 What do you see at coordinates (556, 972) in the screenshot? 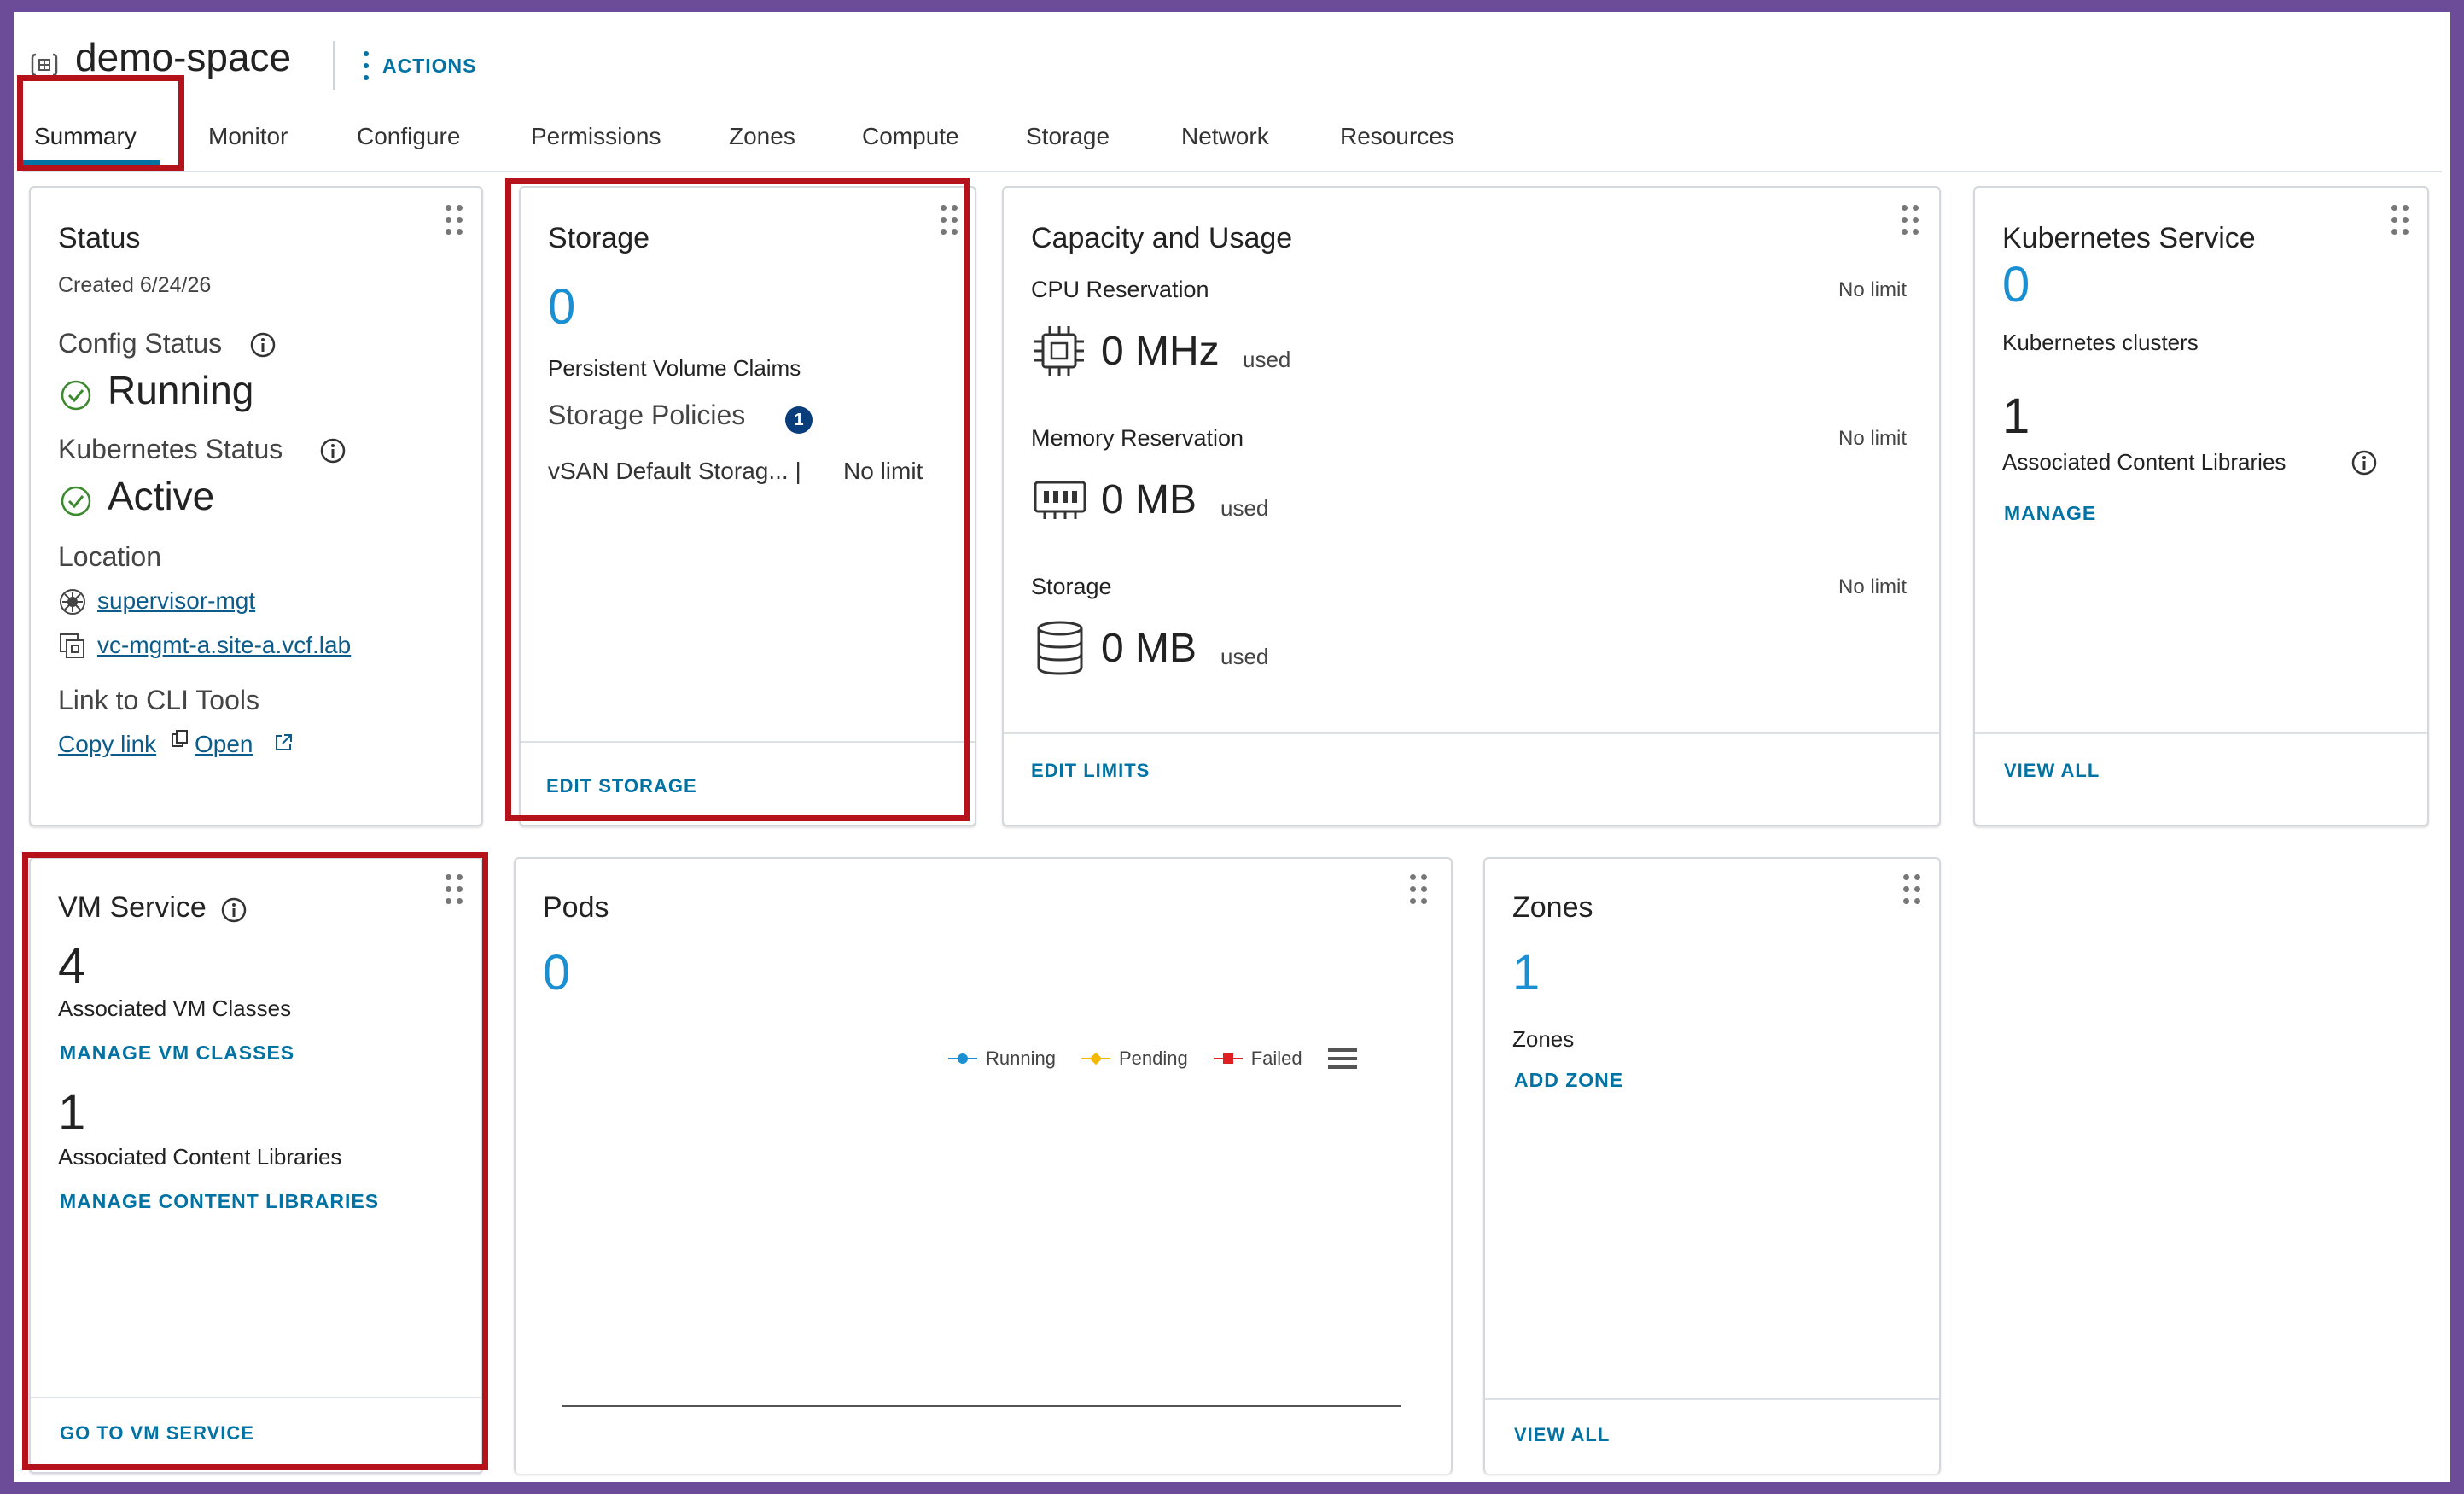
I see `pods-count: 0` at bounding box center [556, 972].